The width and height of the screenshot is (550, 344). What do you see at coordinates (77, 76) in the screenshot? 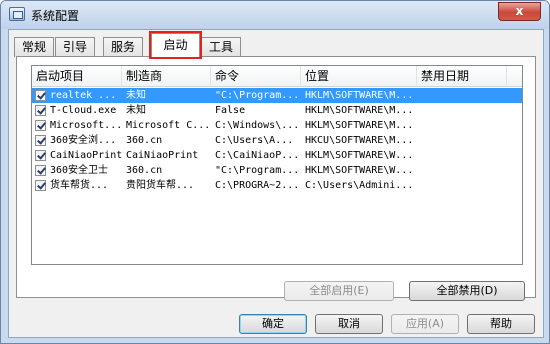
I see `column-header-startup-item: 启动项目` at bounding box center [77, 76].